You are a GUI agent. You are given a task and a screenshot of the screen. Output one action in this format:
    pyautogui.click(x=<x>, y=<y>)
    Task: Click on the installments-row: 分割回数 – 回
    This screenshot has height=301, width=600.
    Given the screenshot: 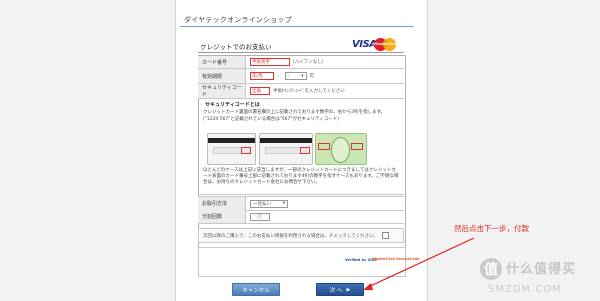 What is the action you would take?
    pyautogui.click(x=301, y=217)
    